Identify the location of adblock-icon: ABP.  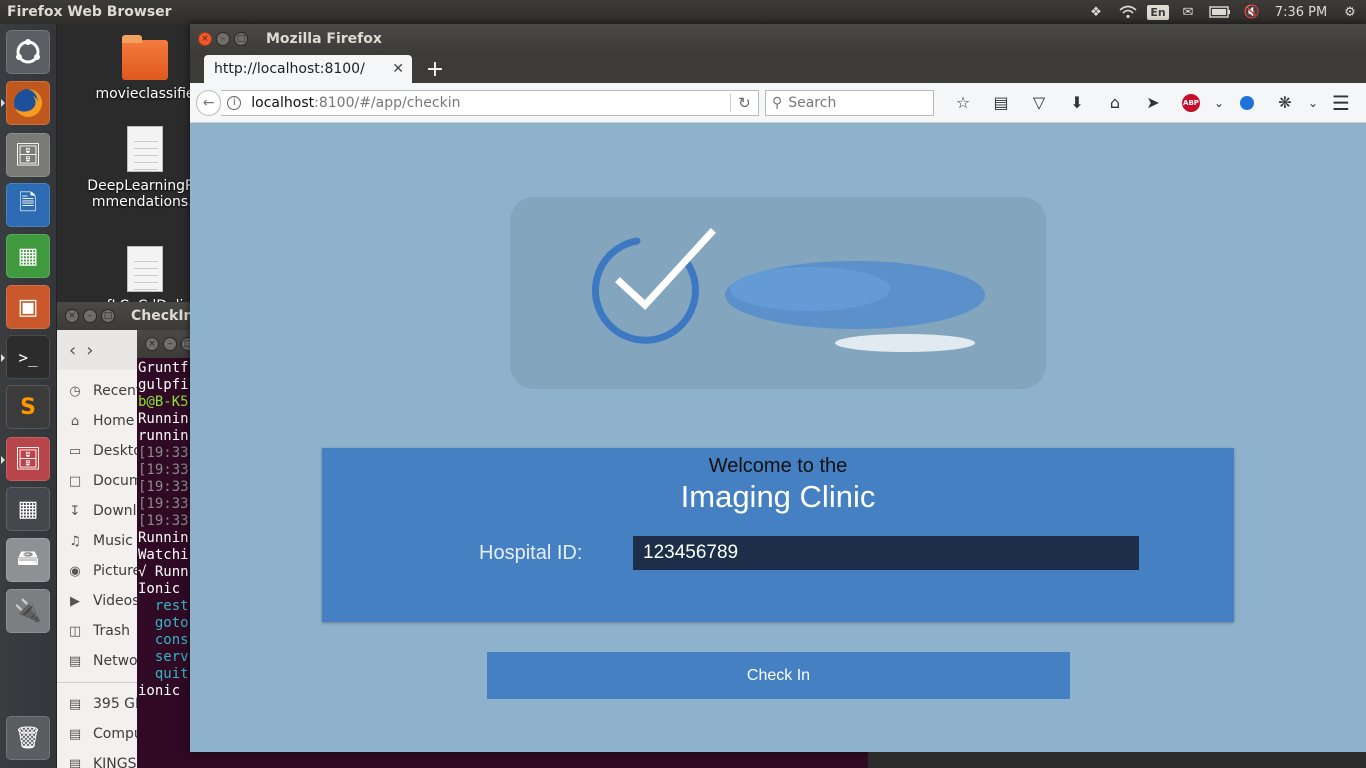
(1191, 103).